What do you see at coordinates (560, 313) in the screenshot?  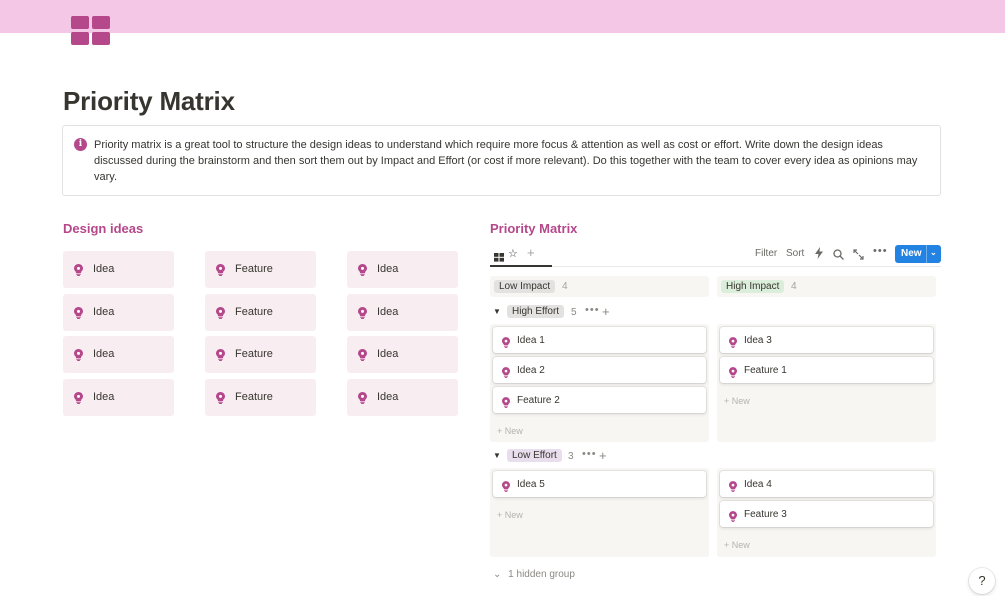 I see `group-high-effort: ▼ High Effort 5 ••• +` at bounding box center [560, 313].